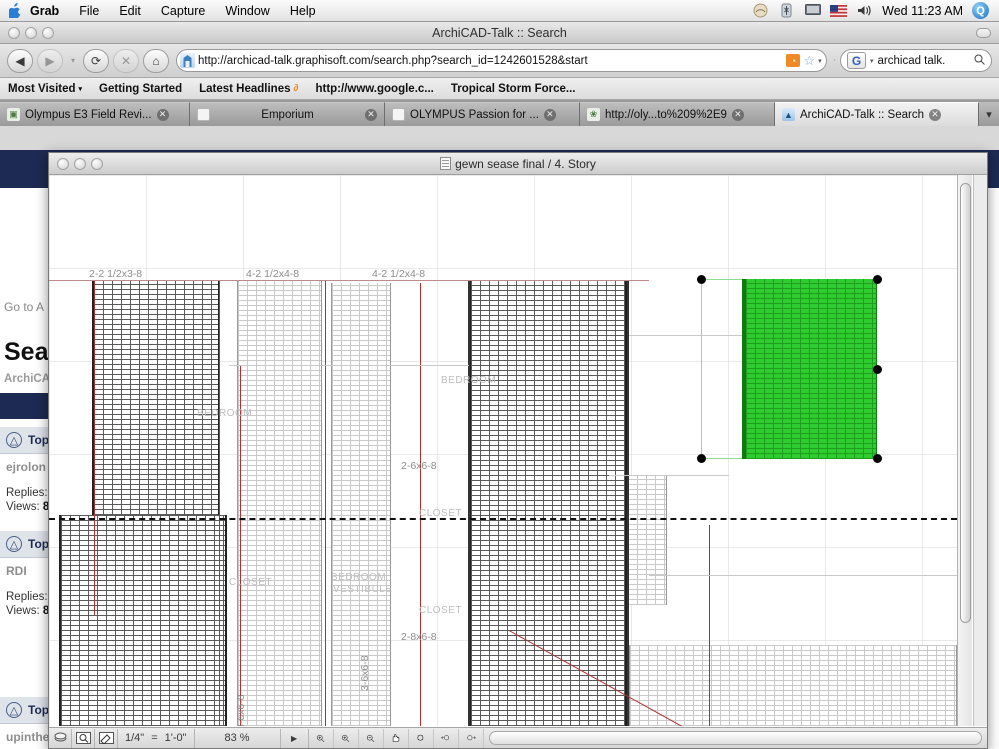 Image resolution: width=999 pixels, height=749 pixels. Describe the element at coordinates (140, 89) in the screenshot. I see `bookmark-getting-started: Getting Started` at that location.